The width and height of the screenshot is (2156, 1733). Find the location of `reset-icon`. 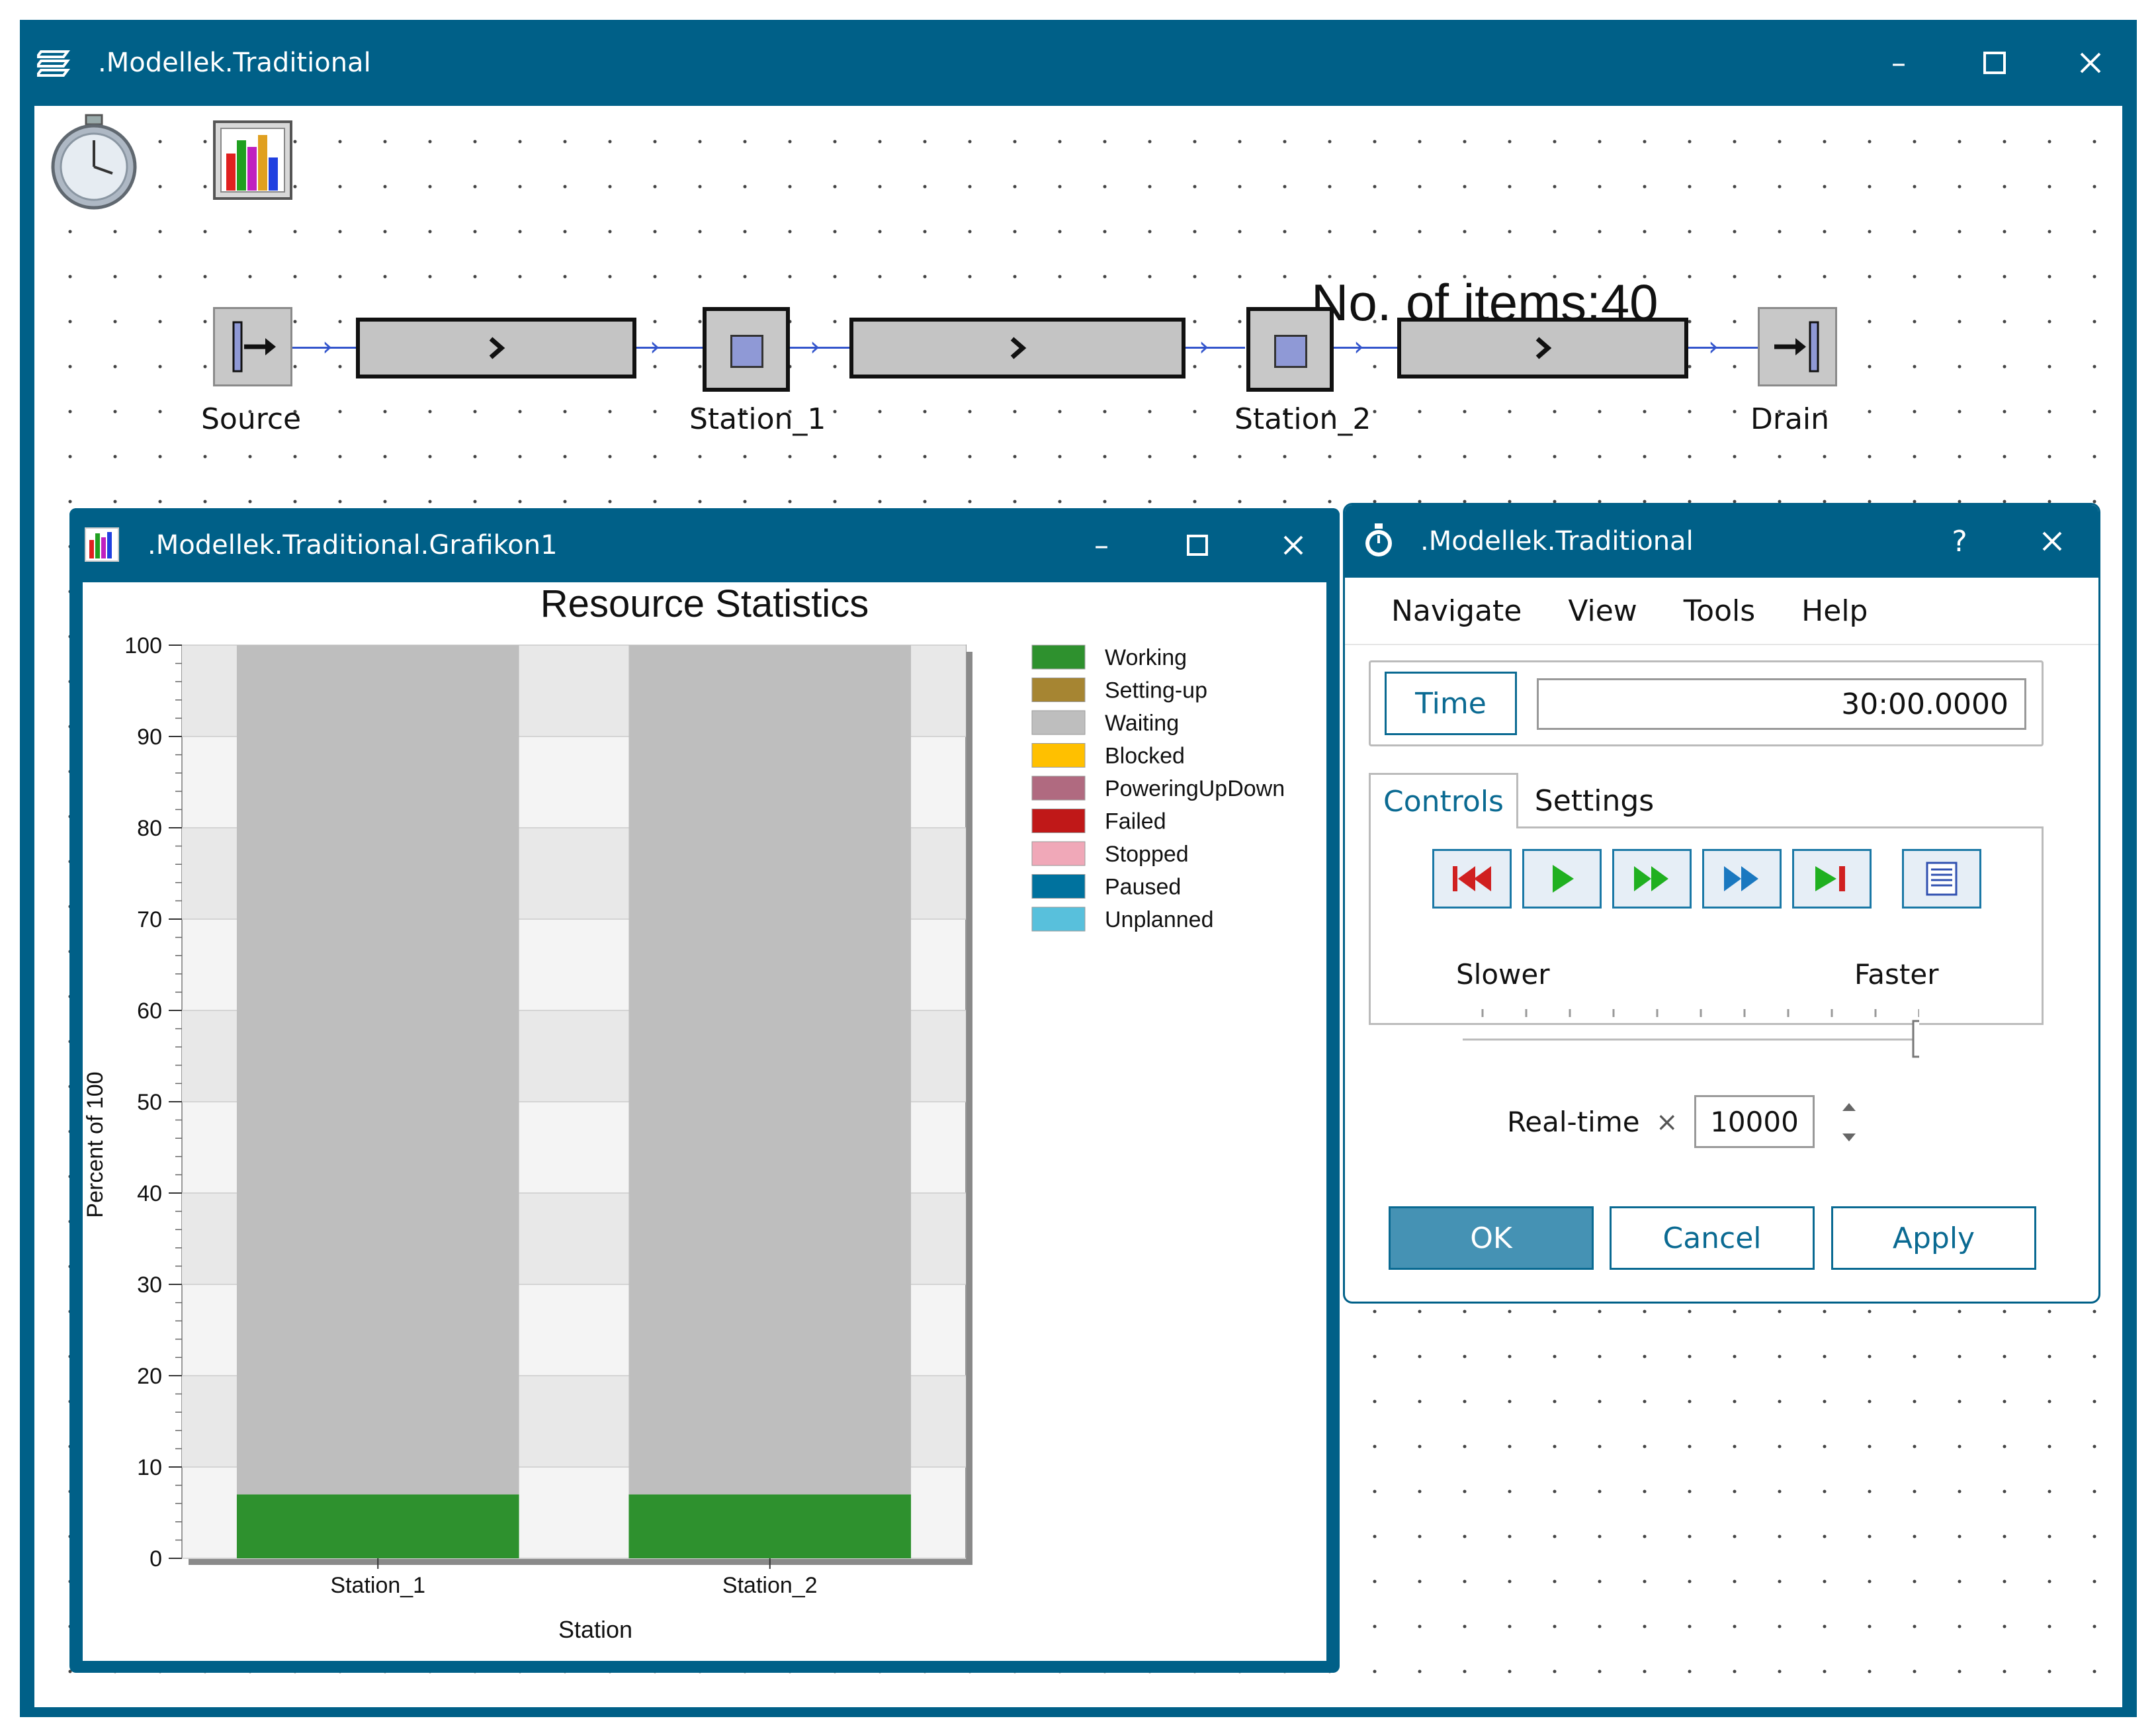

reset-icon is located at coordinates (1472, 879).